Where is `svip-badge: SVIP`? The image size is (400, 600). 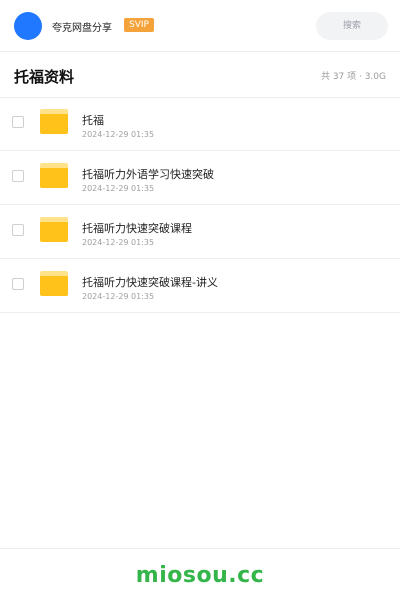 svip-badge: SVIP is located at coordinates (139, 25).